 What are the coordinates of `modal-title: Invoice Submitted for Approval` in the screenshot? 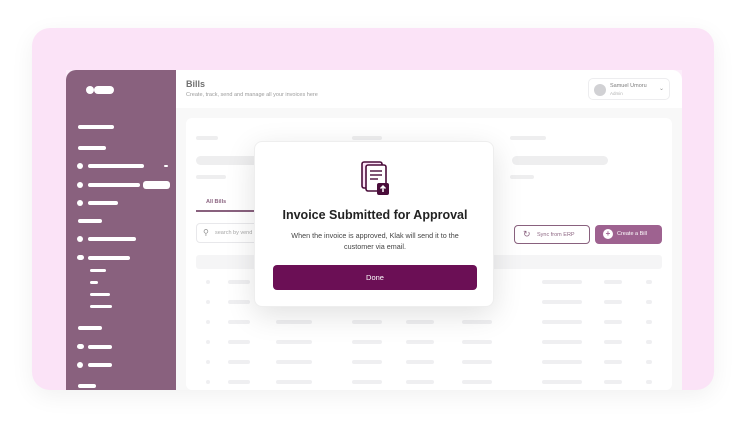 It's located at (375, 215).